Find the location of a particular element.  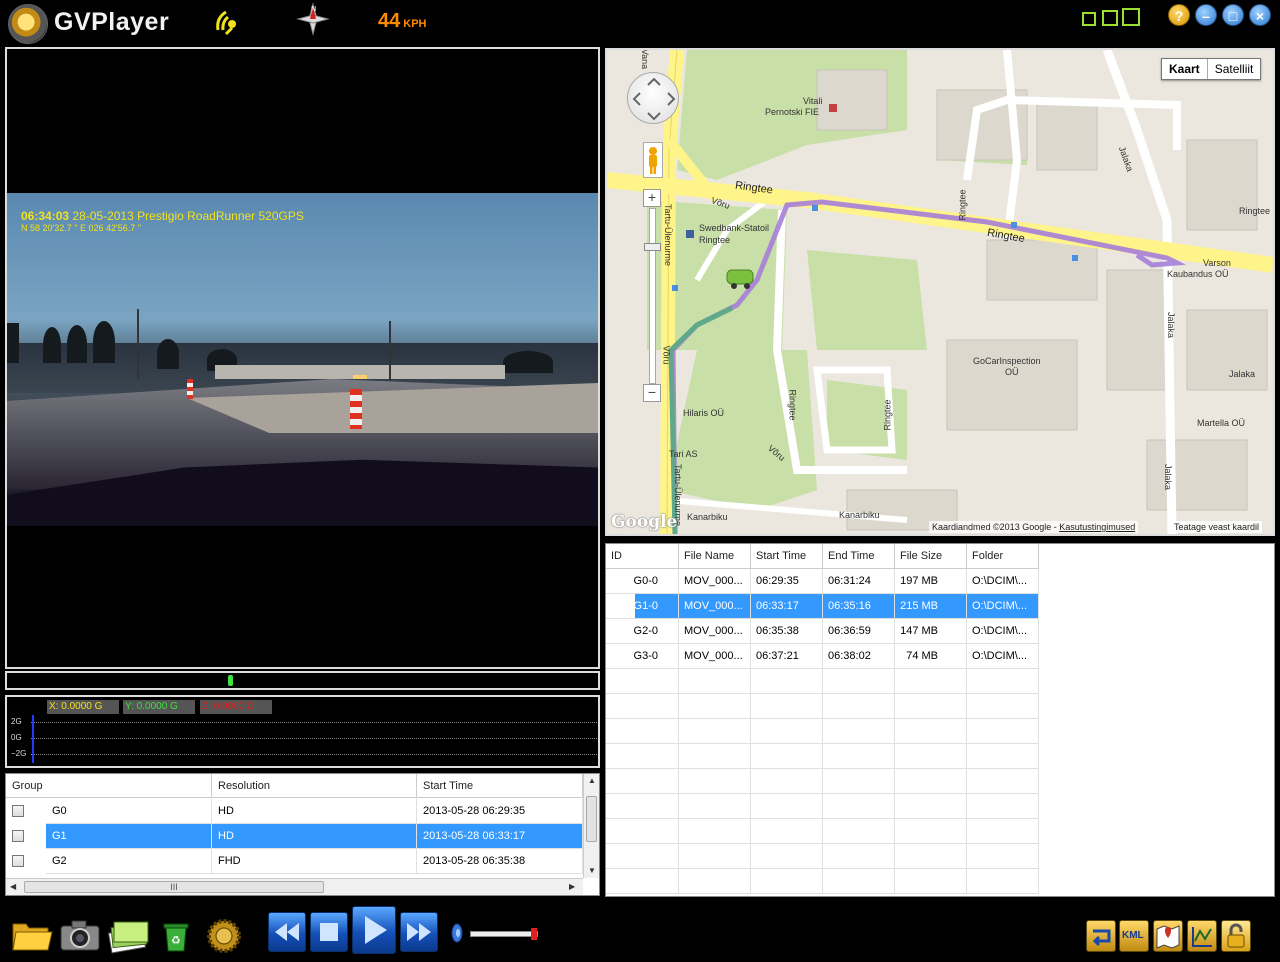

map-type-satellite-button: Satelliit is located at coordinates (1234, 69).